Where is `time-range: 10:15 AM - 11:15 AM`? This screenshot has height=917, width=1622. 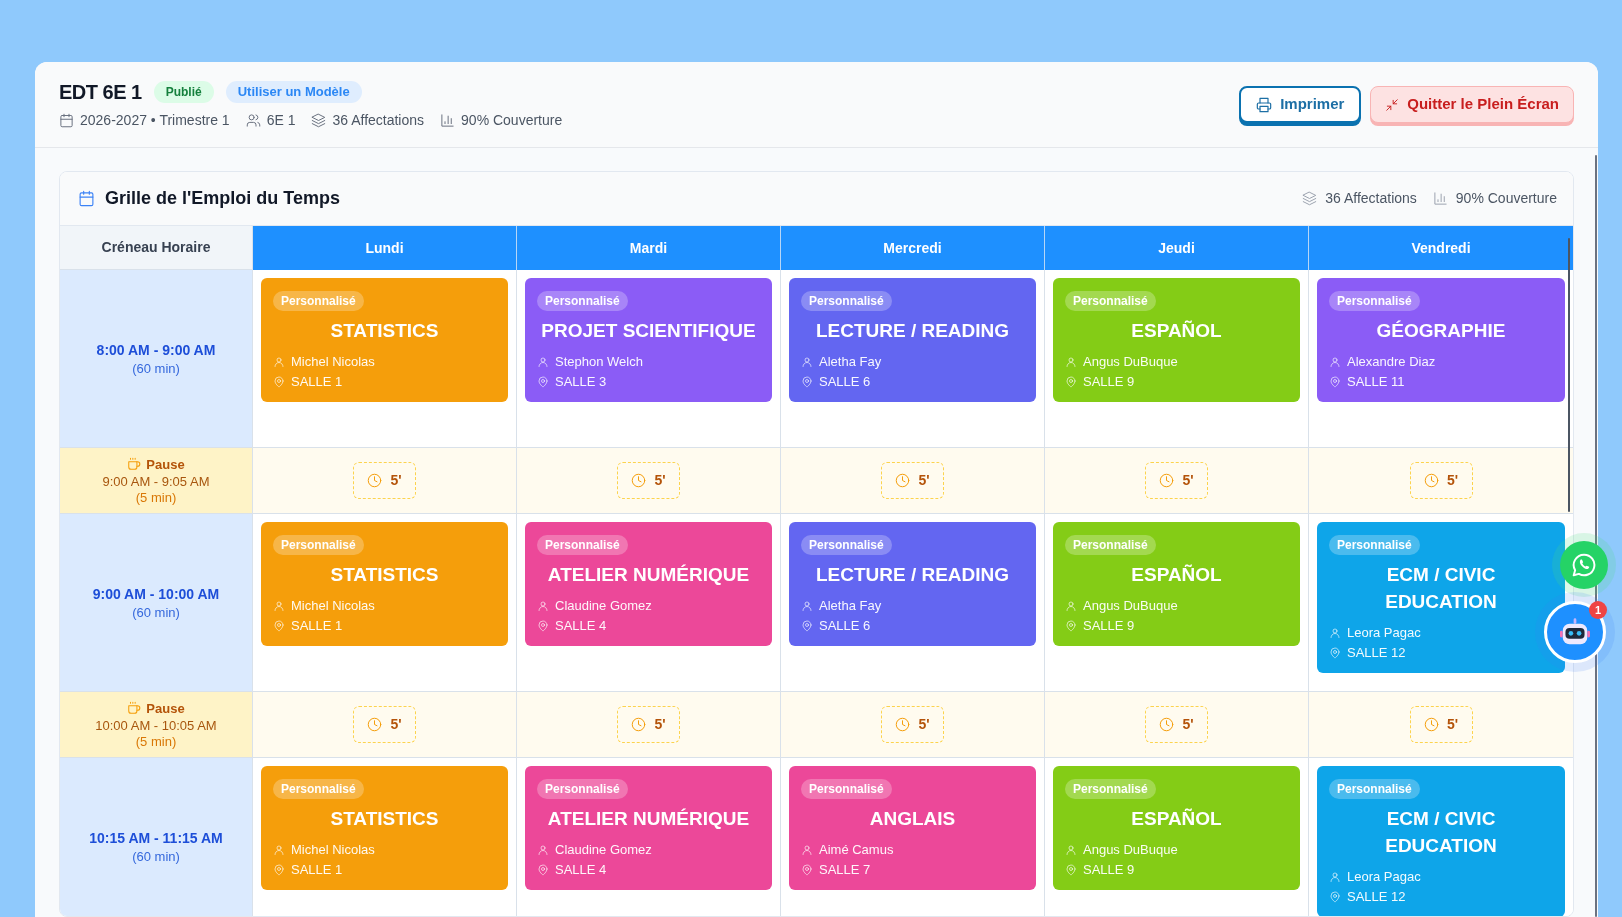
time-range: 10:15 AM - 11:15 AM is located at coordinates (156, 838).